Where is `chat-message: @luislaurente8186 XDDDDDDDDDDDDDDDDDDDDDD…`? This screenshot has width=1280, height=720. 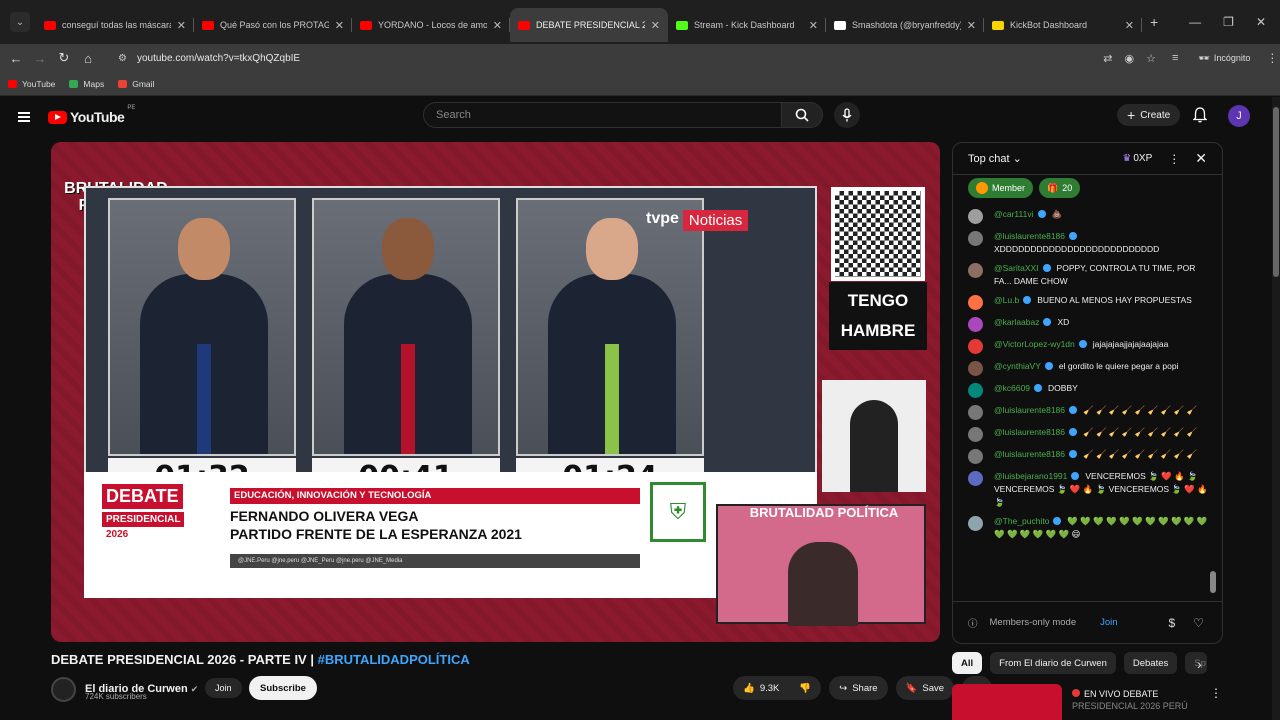
chat-message: @luislaurente8186 XDDDDDDDDDDDDDDDDDDDDDD… is located at coordinates (1082, 243).